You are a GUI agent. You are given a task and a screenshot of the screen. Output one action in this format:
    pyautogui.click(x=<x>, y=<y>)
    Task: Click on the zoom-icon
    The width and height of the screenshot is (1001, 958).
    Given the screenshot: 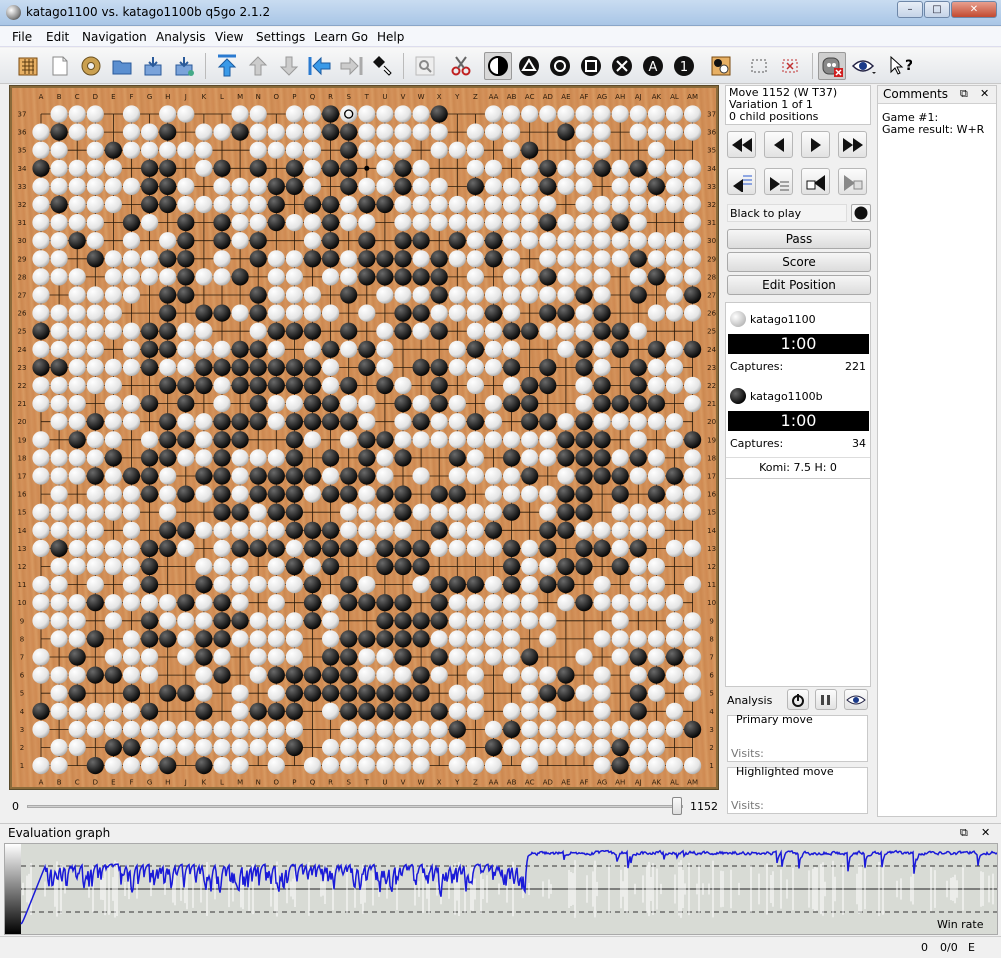 What is the action you would take?
    pyautogui.click(x=425, y=66)
    